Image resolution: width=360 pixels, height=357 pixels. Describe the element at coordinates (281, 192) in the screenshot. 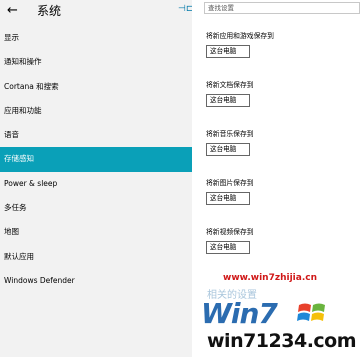

I see `setting-new-pictures: 将新图片保存到 这台电脑` at that location.